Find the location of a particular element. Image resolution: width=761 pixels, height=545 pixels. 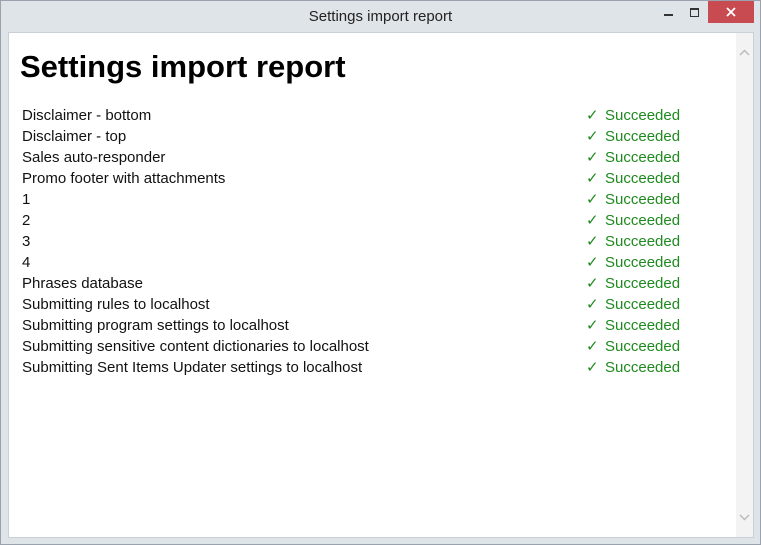

report-row: 3 ✓ Succeeded is located at coordinates (362, 241).